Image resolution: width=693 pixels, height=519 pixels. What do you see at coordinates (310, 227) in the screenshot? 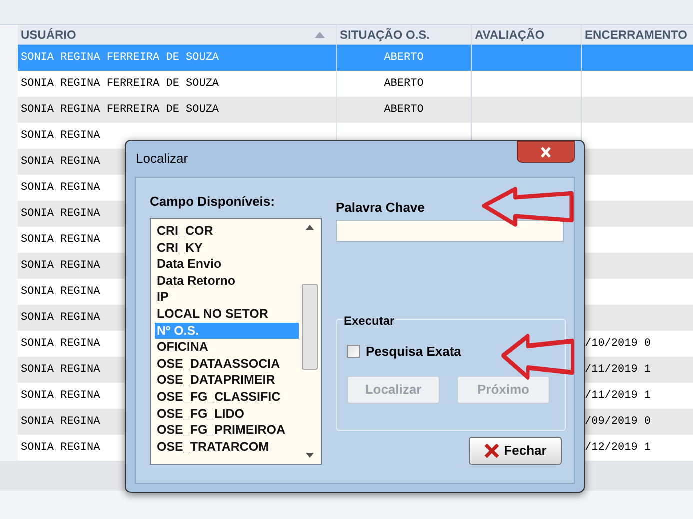
I see `scroll-up-icon` at bounding box center [310, 227].